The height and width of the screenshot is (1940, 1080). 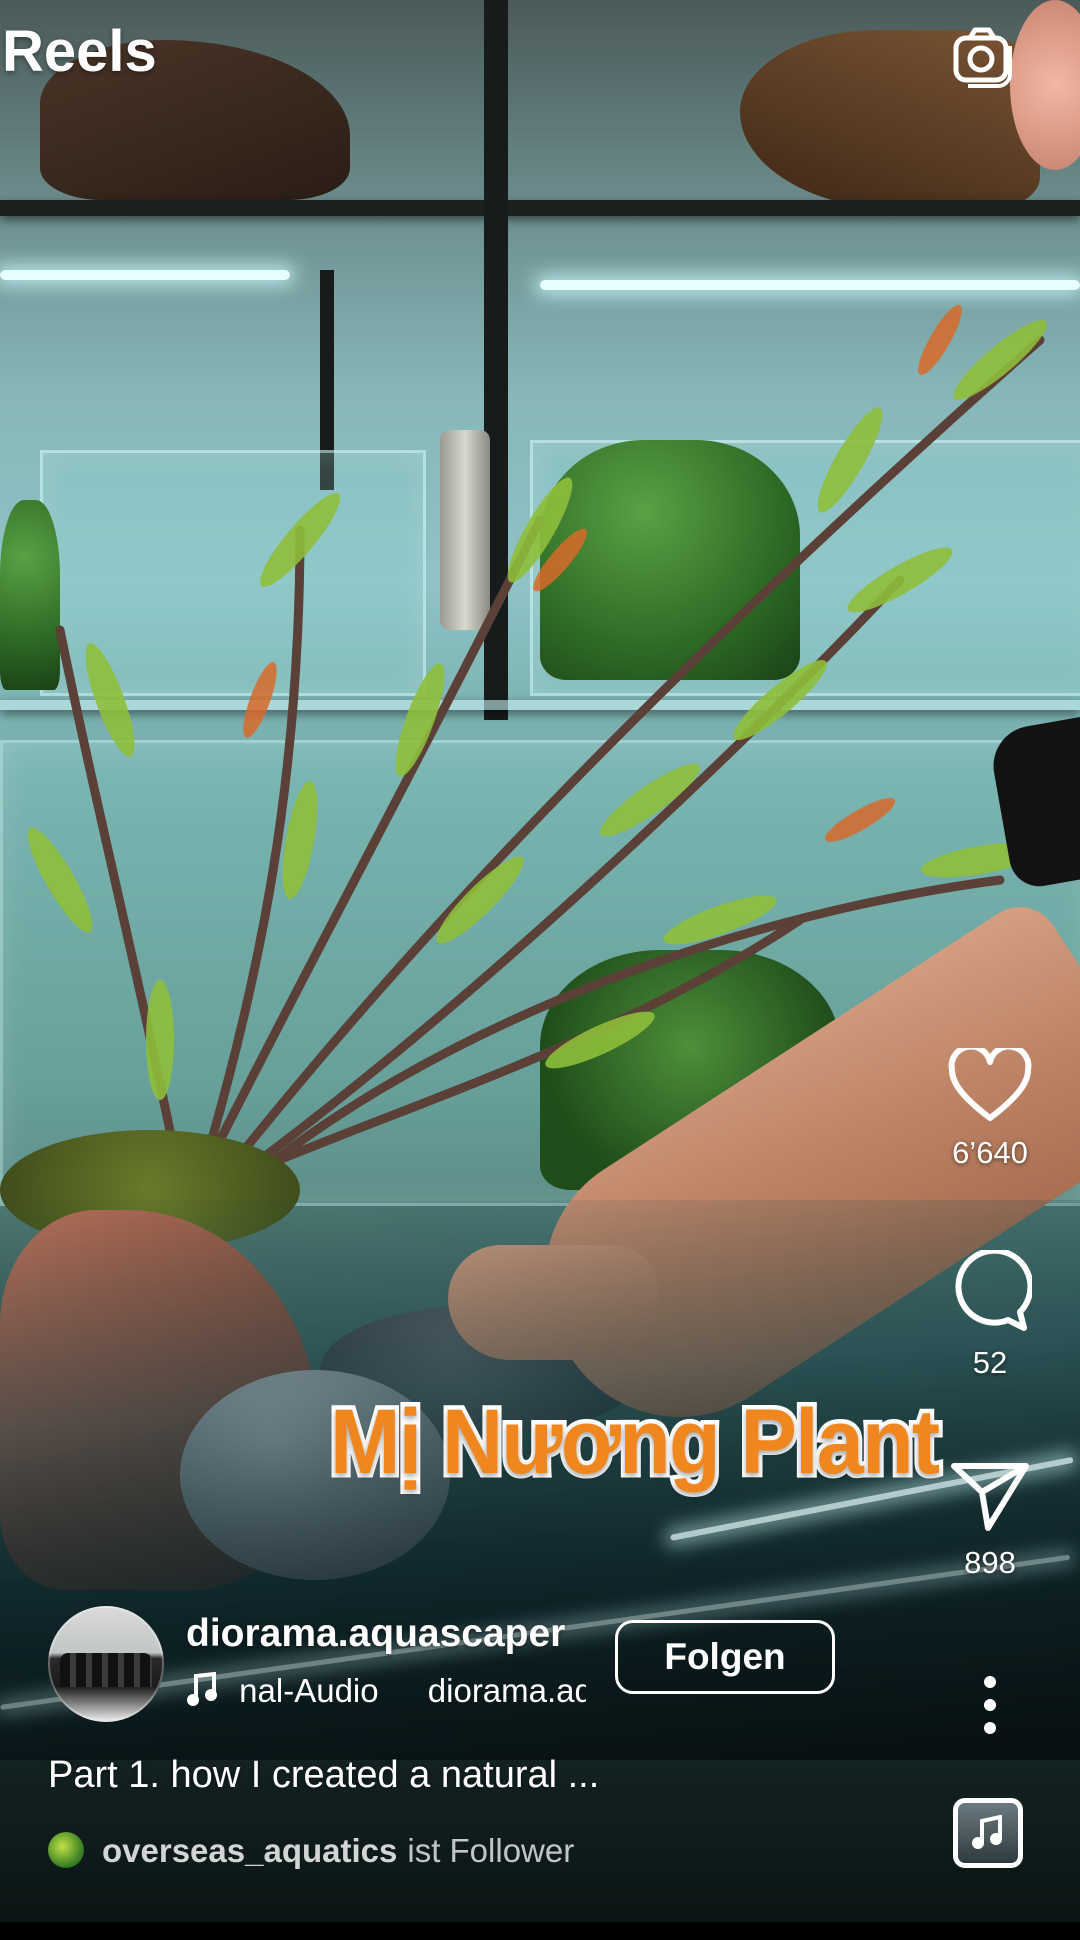 I want to click on more-options-button, so click(x=990, y=1705).